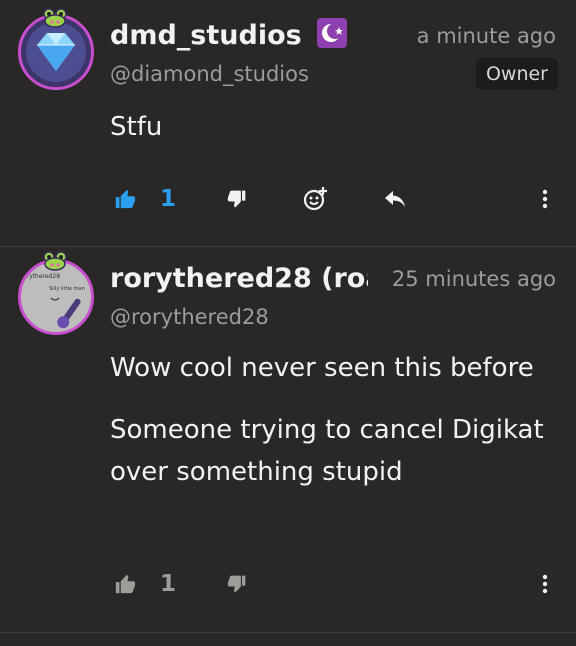 This screenshot has width=576, height=646. I want to click on owner-badge: Owner, so click(516, 74).